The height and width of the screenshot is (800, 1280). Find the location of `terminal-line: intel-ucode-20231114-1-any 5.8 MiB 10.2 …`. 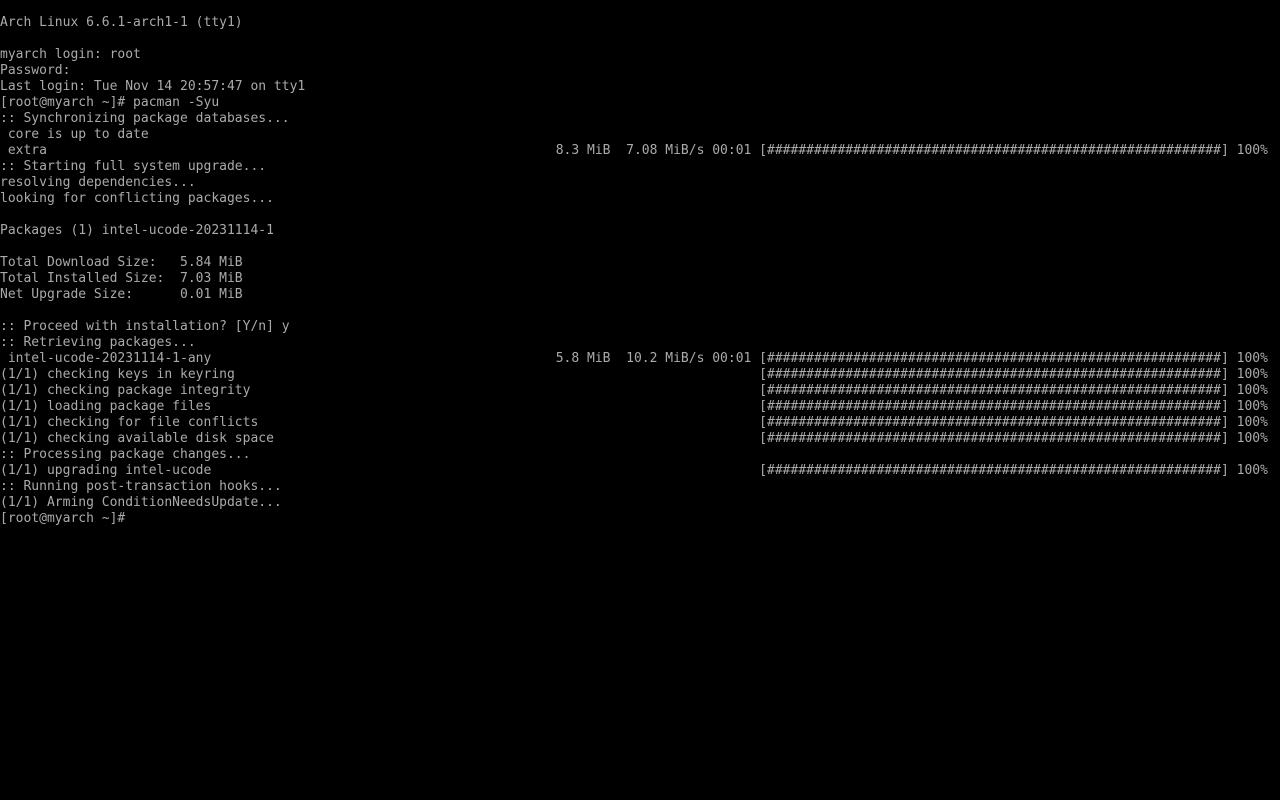

terminal-line: intel-ucode-20231114-1-any 5.8 MiB 10.2 … is located at coordinates (634, 358).